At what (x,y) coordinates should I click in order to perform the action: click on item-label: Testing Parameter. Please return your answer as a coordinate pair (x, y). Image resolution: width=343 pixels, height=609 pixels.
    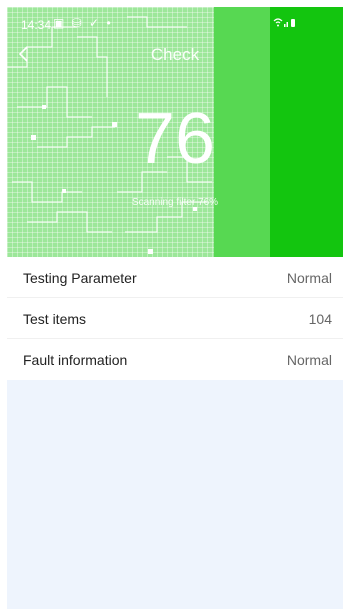
    Looking at the image, I should click on (80, 278).